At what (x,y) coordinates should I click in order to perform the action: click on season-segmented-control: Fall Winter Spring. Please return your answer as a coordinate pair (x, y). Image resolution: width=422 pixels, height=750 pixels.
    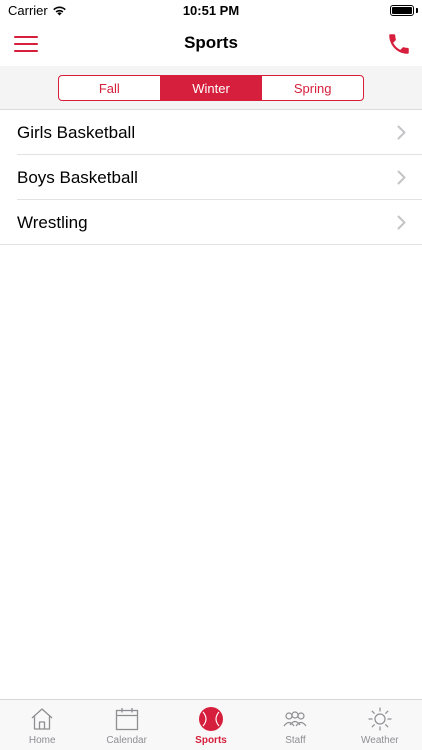
    Looking at the image, I should click on (211, 88).